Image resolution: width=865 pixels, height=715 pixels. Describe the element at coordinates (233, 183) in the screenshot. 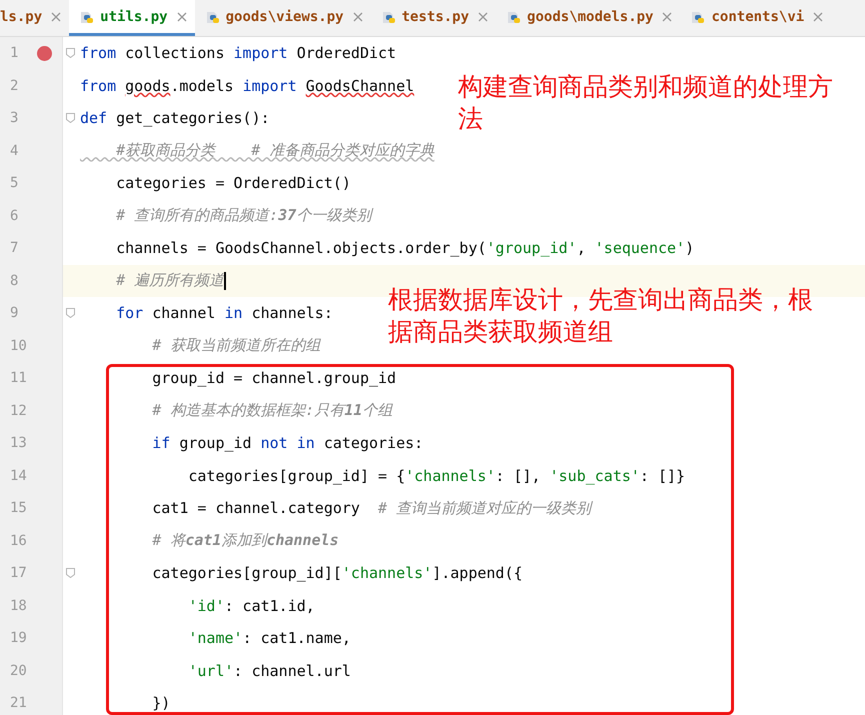

I see `code-line: categories = OrderedDict()` at that location.